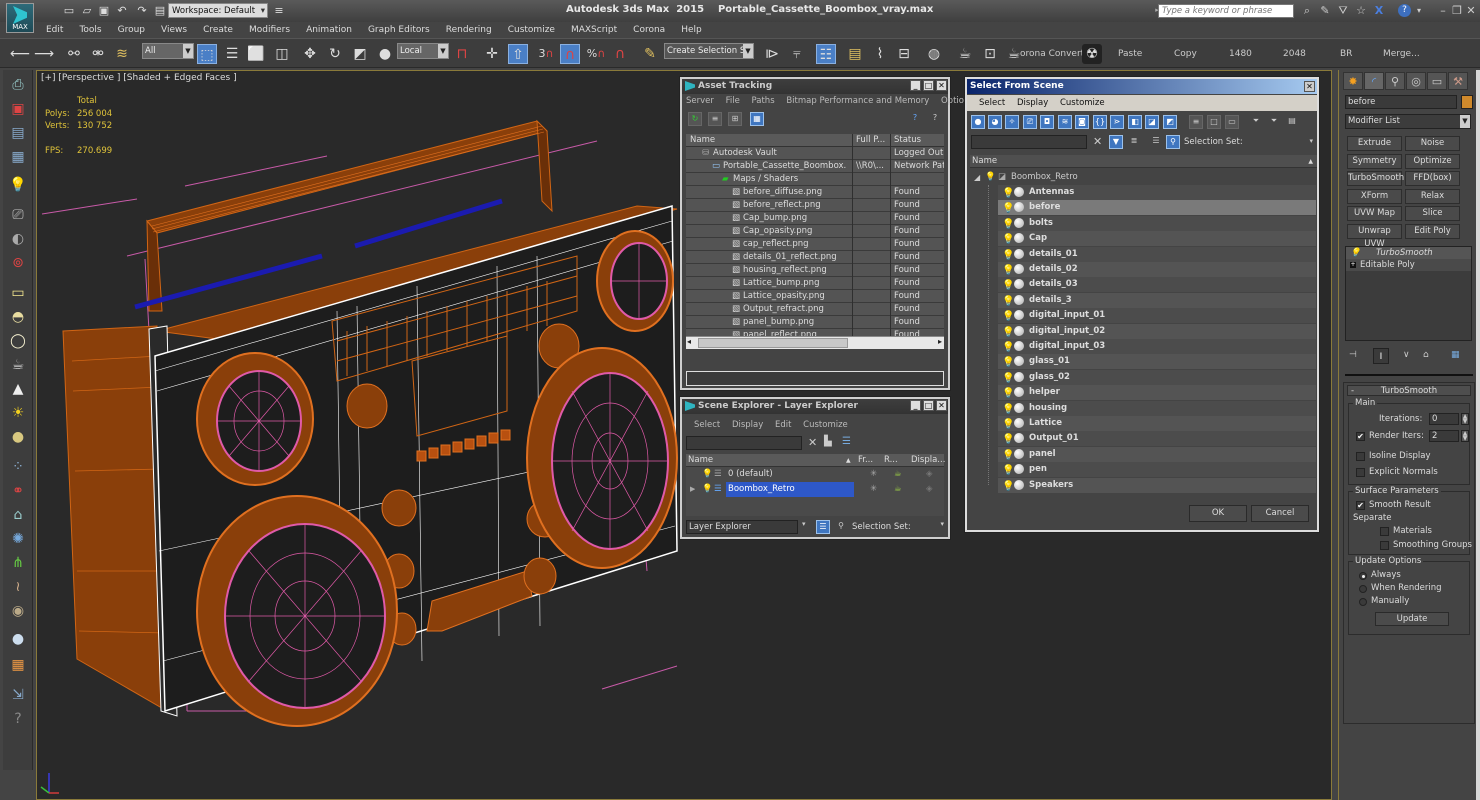 This screenshot has width=1480, height=800. What do you see at coordinates (98, 54) in the screenshot?
I see `unlink-selection-icon: ⚮` at bounding box center [98, 54].